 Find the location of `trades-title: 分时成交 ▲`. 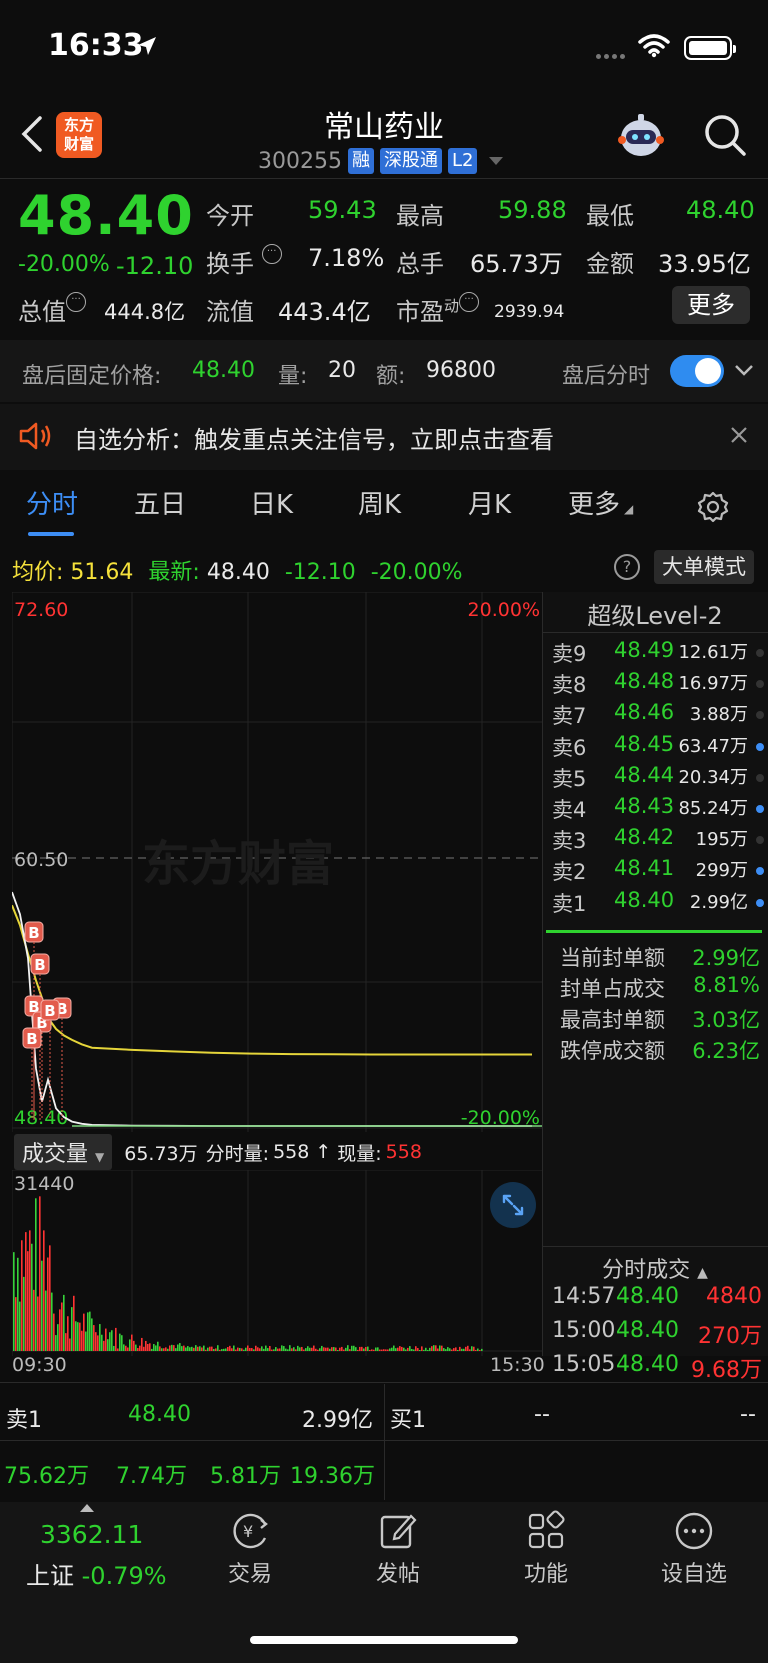

trades-title: 分时成交 ▲ is located at coordinates (655, 1268).